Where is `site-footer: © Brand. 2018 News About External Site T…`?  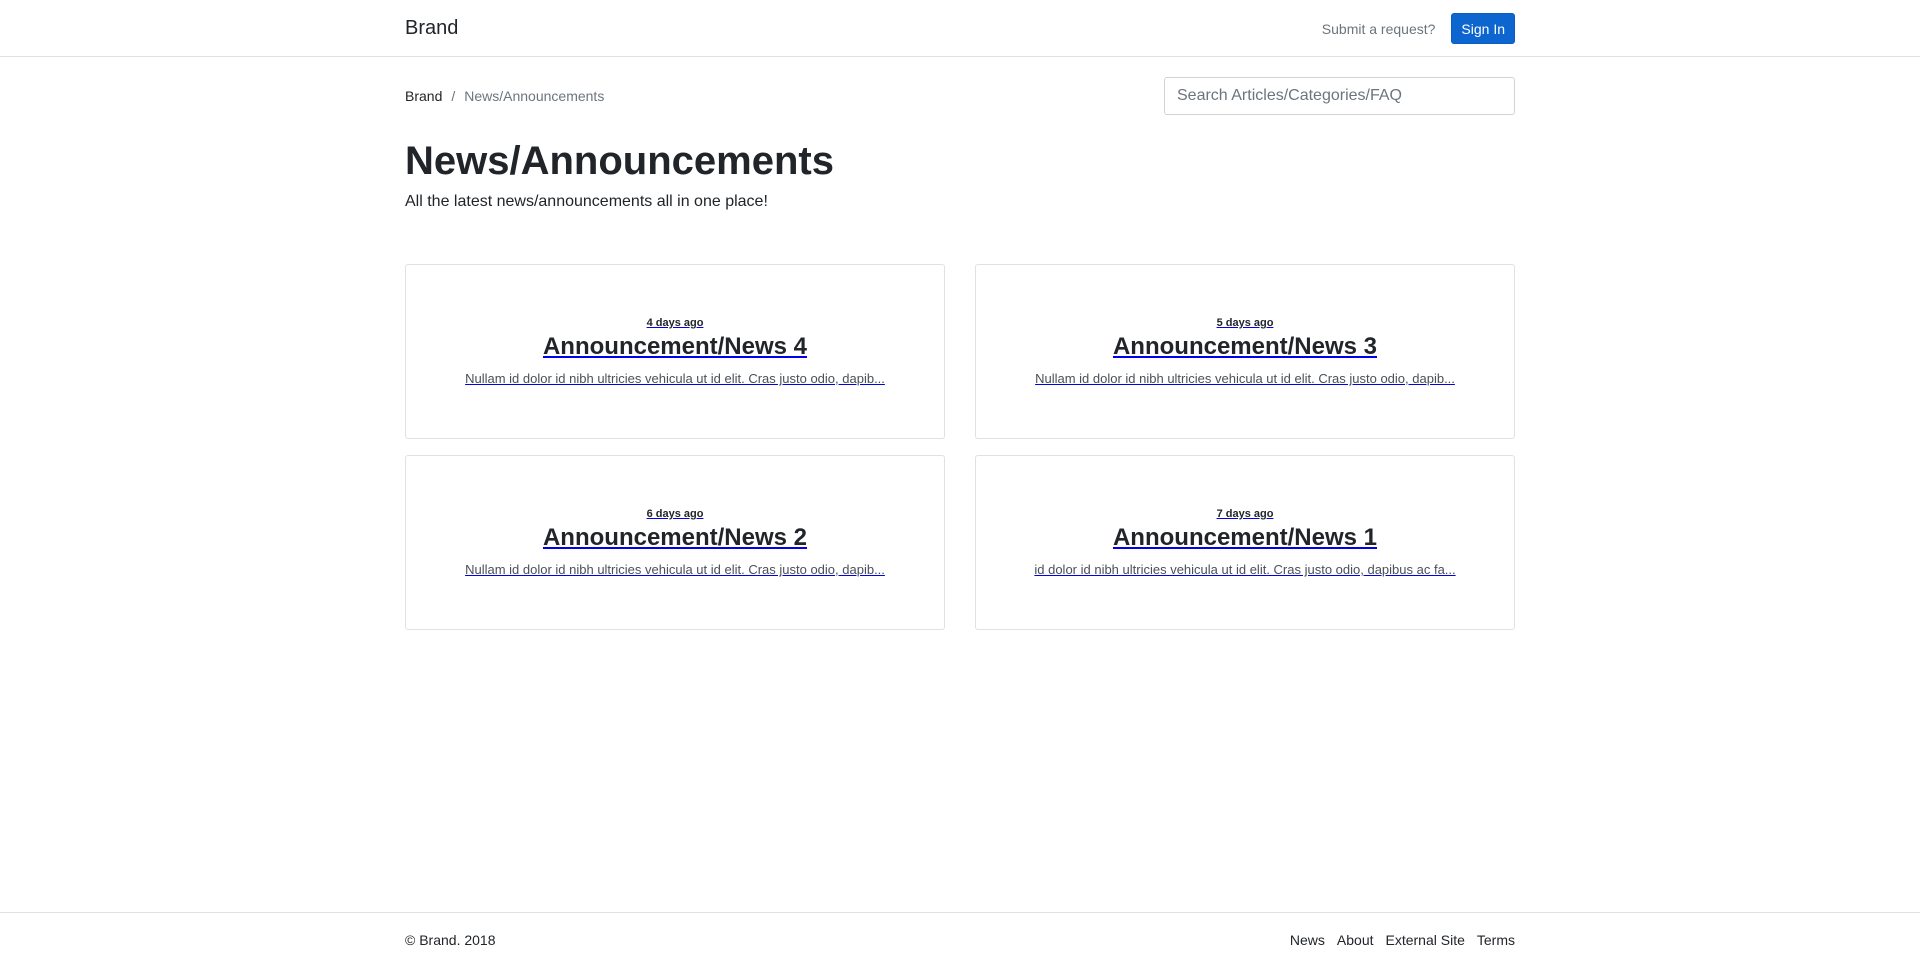
site-footer: © Brand. 2018 News About External Site T… is located at coordinates (960, 939).